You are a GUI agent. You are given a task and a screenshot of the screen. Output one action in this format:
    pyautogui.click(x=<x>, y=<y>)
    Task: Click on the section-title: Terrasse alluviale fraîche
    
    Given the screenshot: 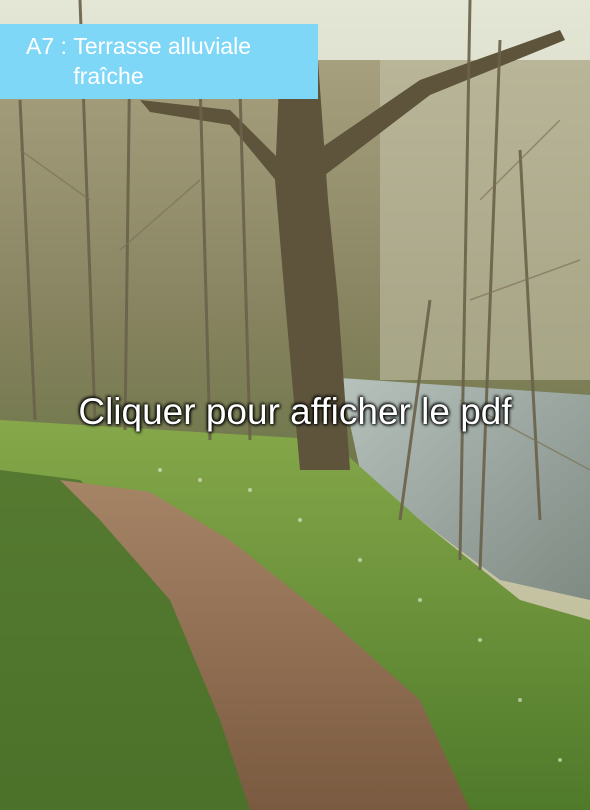 What is the action you would take?
    pyautogui.click(x=162, y=61)
    